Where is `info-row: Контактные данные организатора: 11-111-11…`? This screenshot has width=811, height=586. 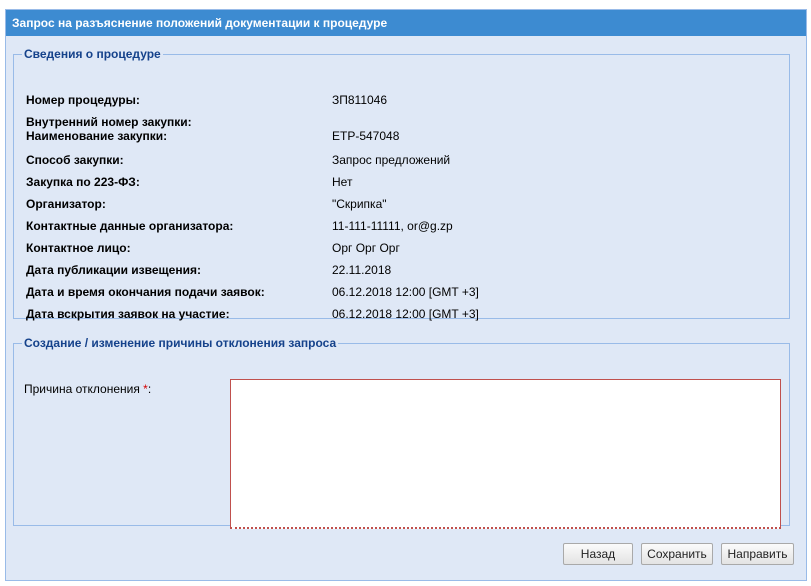 info-row: Контактные данные организатора: 11-111-11… is located at coordinates (401, 227).